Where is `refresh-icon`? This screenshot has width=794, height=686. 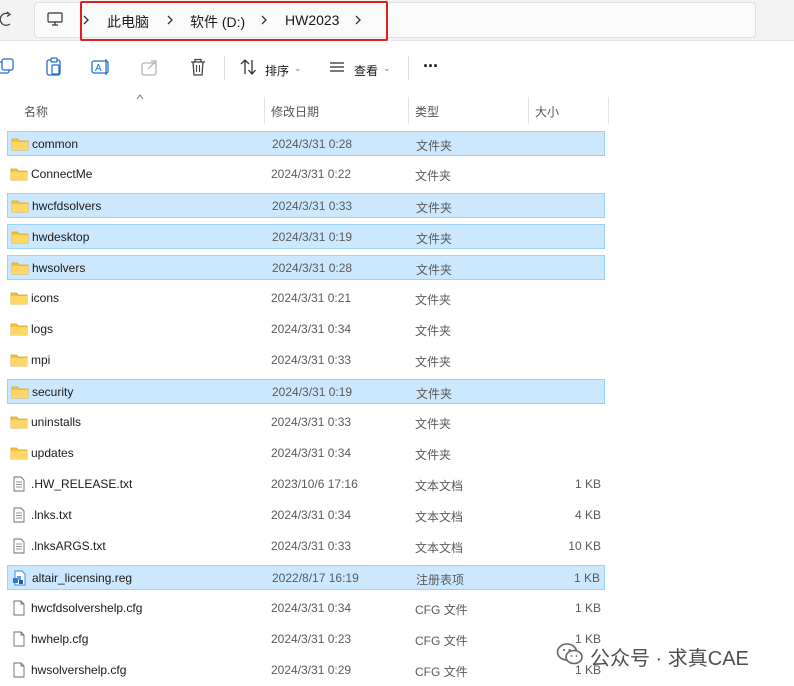
refresh-icon is located at coordinates (7, 19).